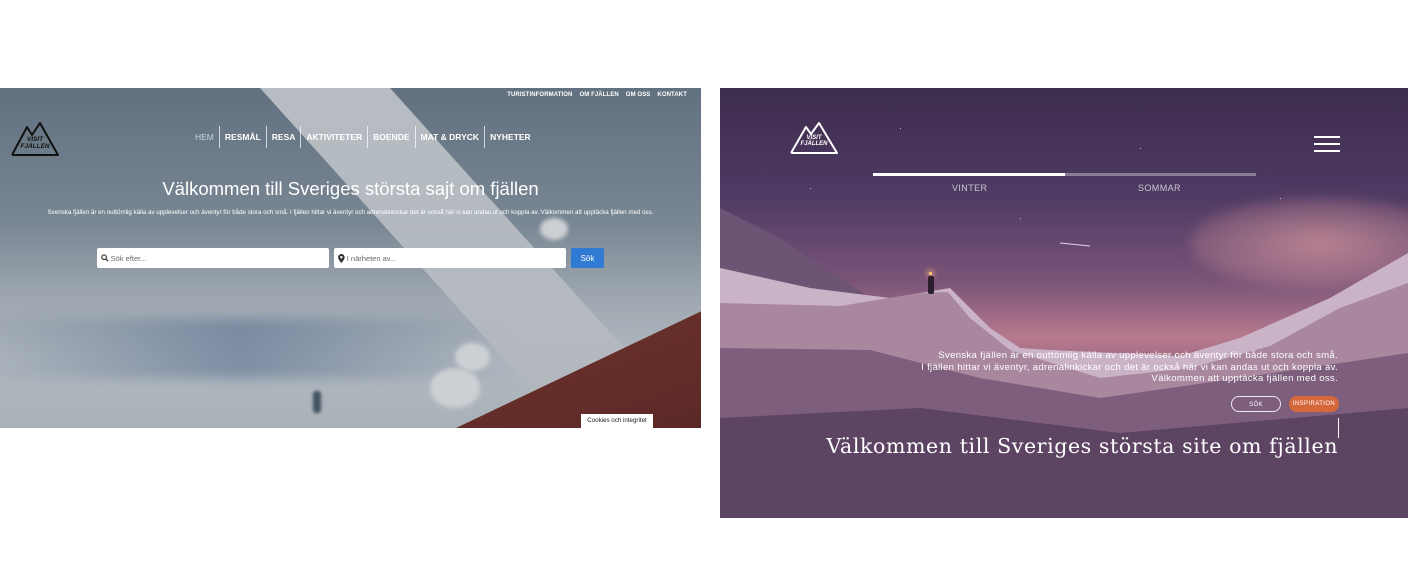  What do you see at coordinates (510, 137) in the screenshot?
I see `nav-item-nyheter: NYHETER` at bounding box center [510, 137].